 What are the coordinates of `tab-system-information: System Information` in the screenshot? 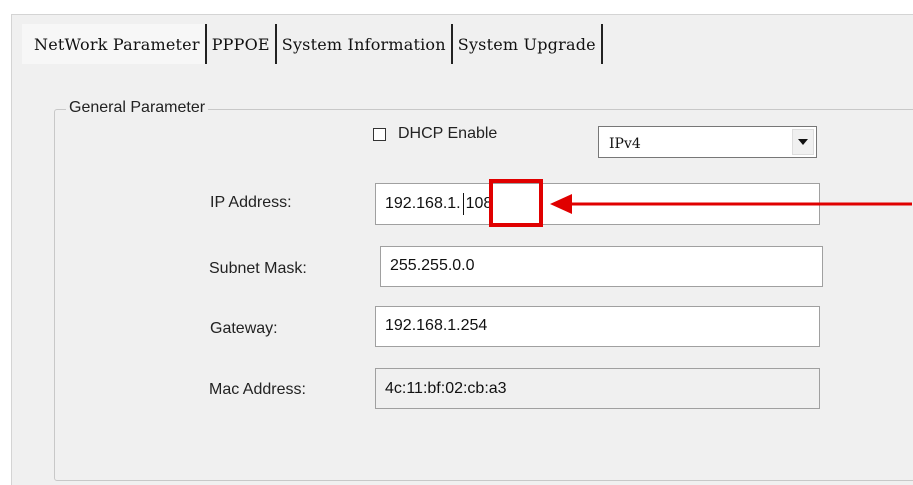 It's located at (364, 44).